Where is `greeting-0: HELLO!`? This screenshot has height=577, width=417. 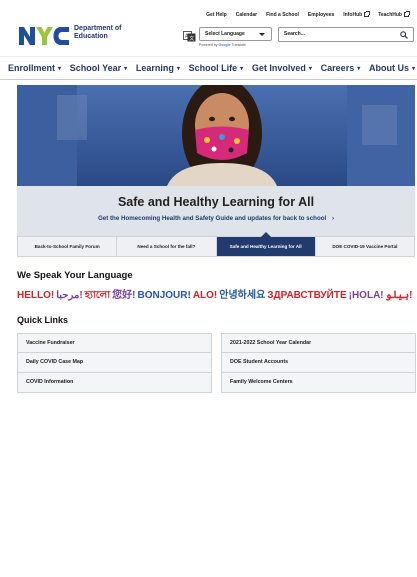
greeting-0: HELLO! is located at coordinates (36, 295).